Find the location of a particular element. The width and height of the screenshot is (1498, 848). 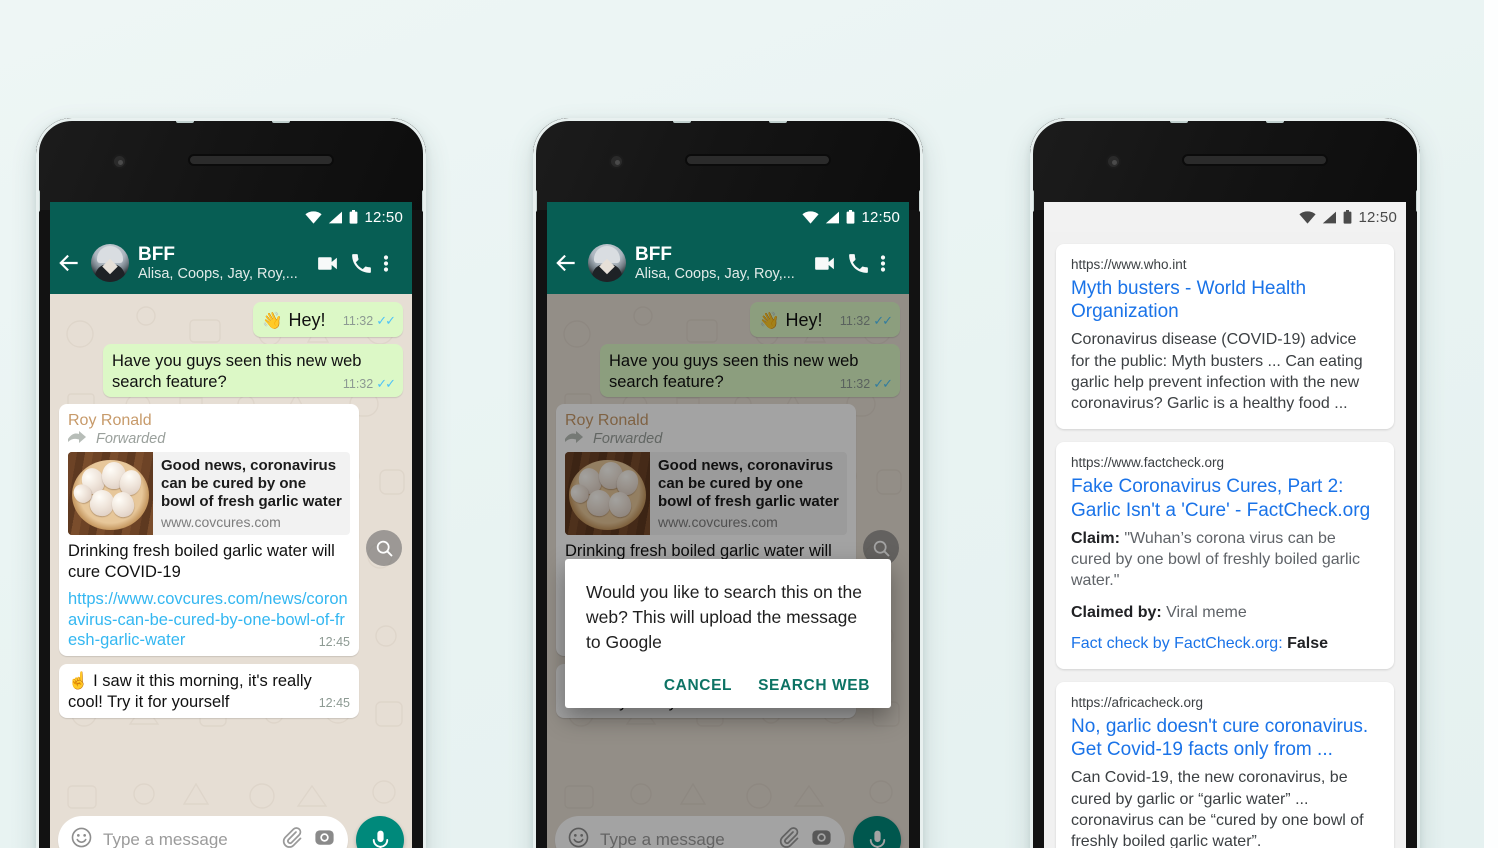

search-web-button: SEARCH WEB is located at coordinates (814, 686).